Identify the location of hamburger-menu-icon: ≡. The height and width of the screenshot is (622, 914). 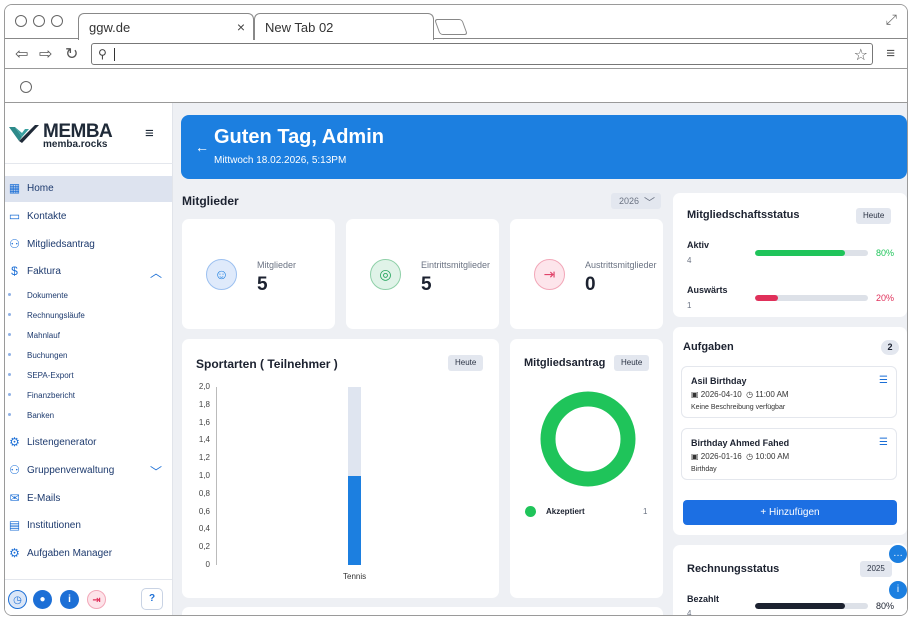
(149, 133).